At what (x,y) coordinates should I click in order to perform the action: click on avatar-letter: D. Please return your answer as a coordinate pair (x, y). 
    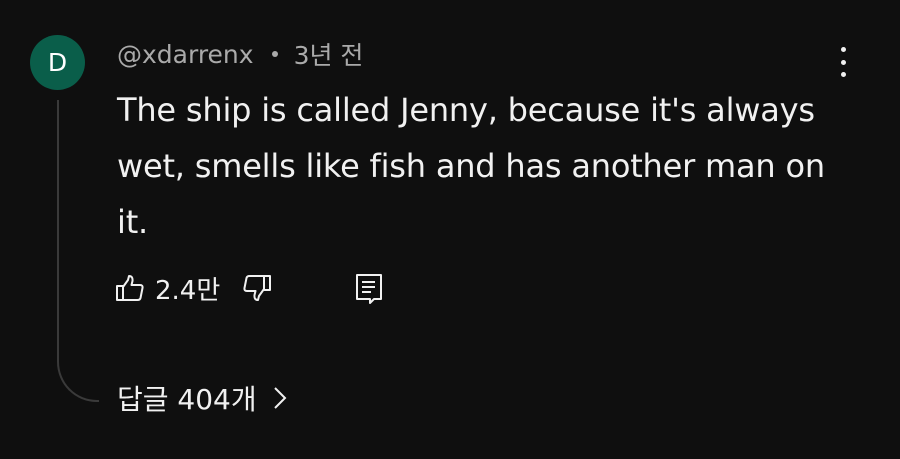
    Looking at the image, I should click on (57, 62).